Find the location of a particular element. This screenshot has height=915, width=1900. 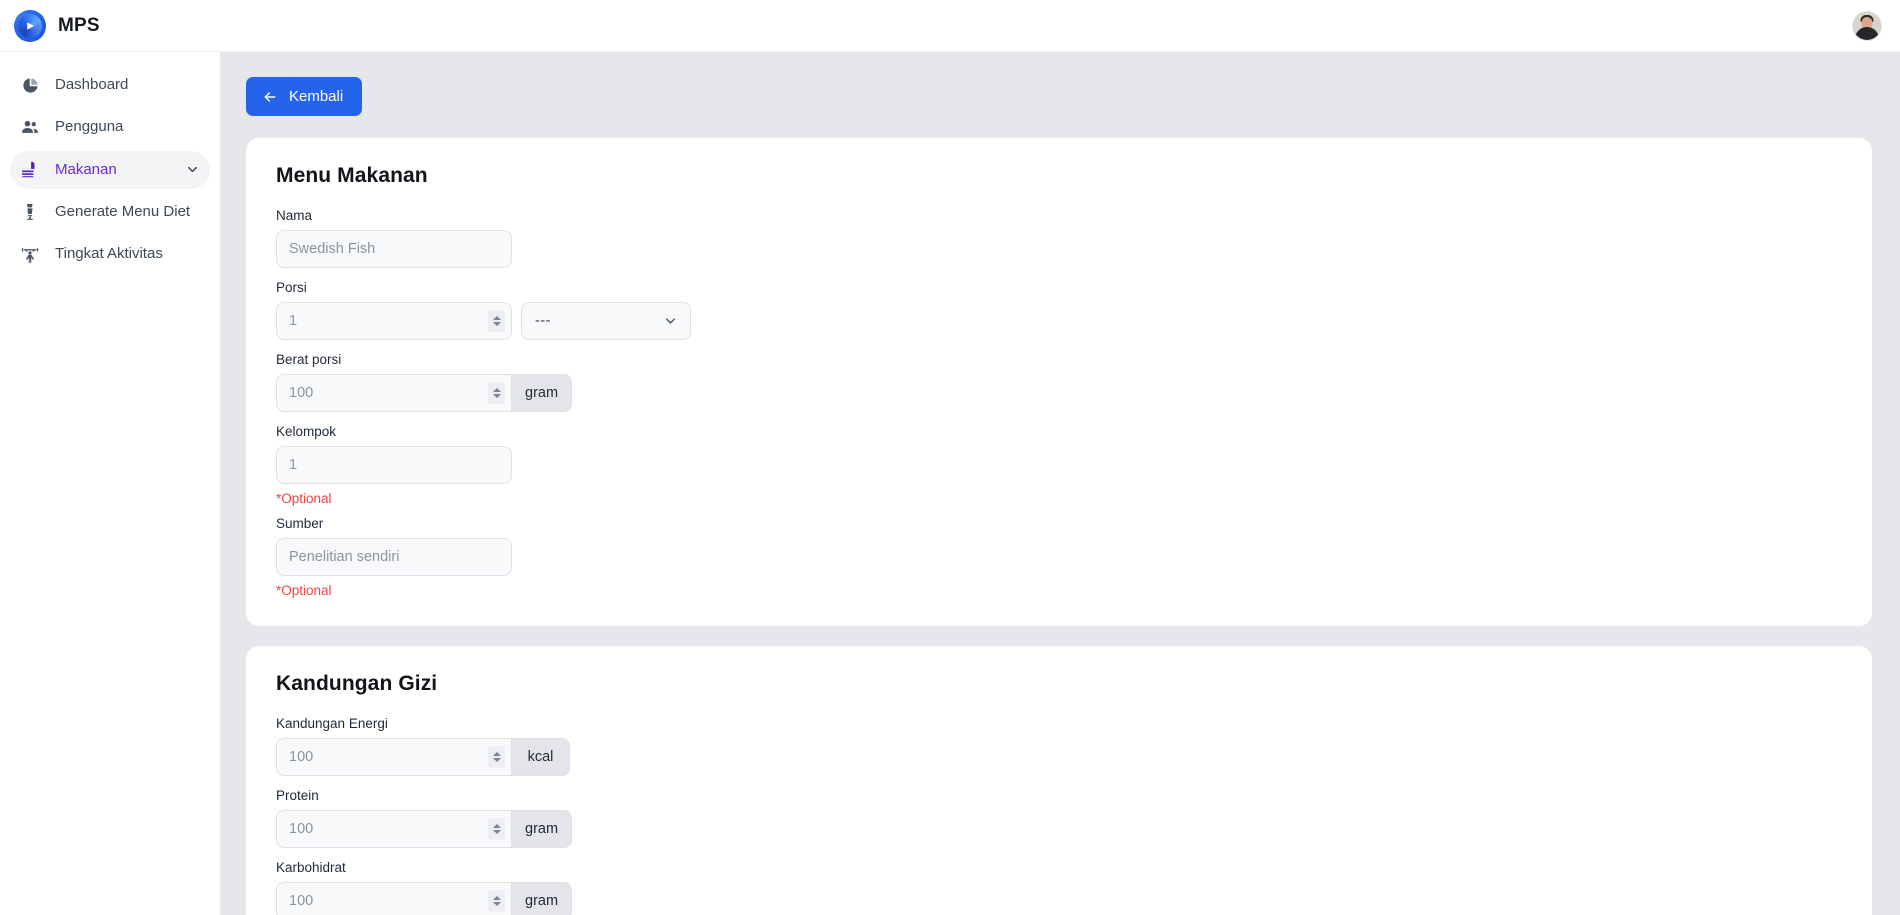

karbohidrat-input is located at coordinates (394, 899).